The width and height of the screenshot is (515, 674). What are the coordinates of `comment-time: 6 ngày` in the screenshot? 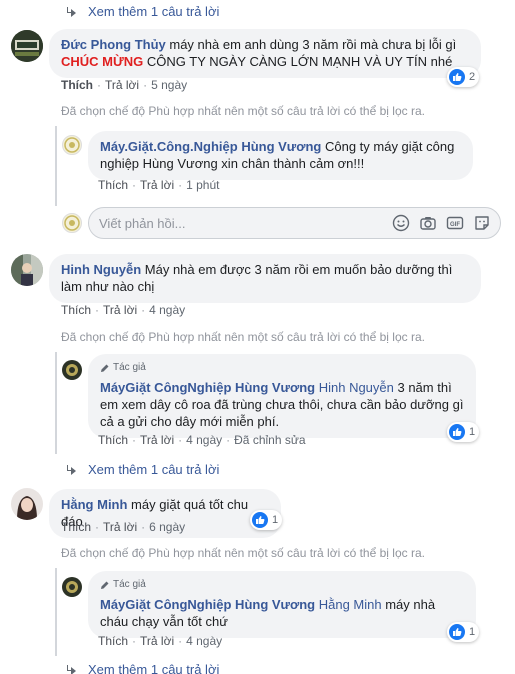 It's located at (167, 527).